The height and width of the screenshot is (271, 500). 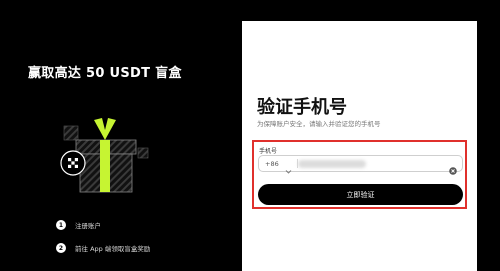 I want to click on promo-title: 赢取高达 50 USDT 盲盒, so click(x=105, y=73).